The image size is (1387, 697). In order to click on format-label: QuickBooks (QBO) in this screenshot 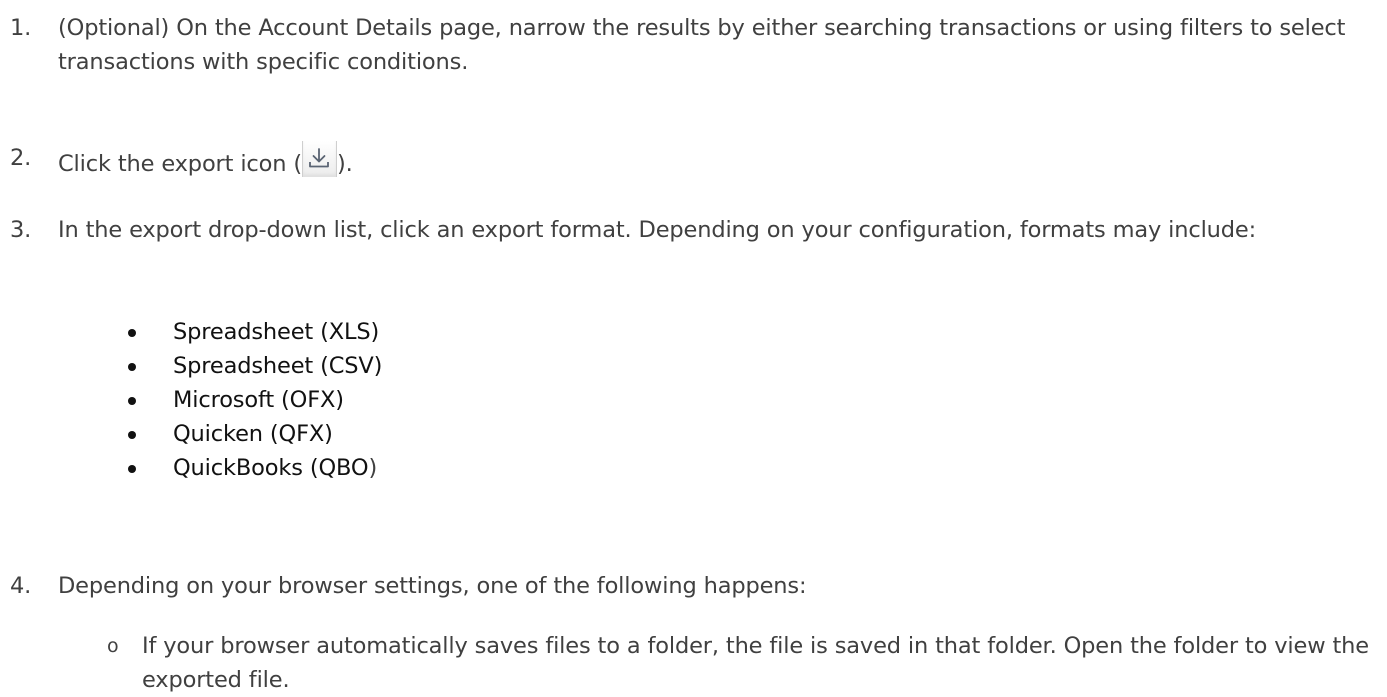, I will do `click(275, 468)`.